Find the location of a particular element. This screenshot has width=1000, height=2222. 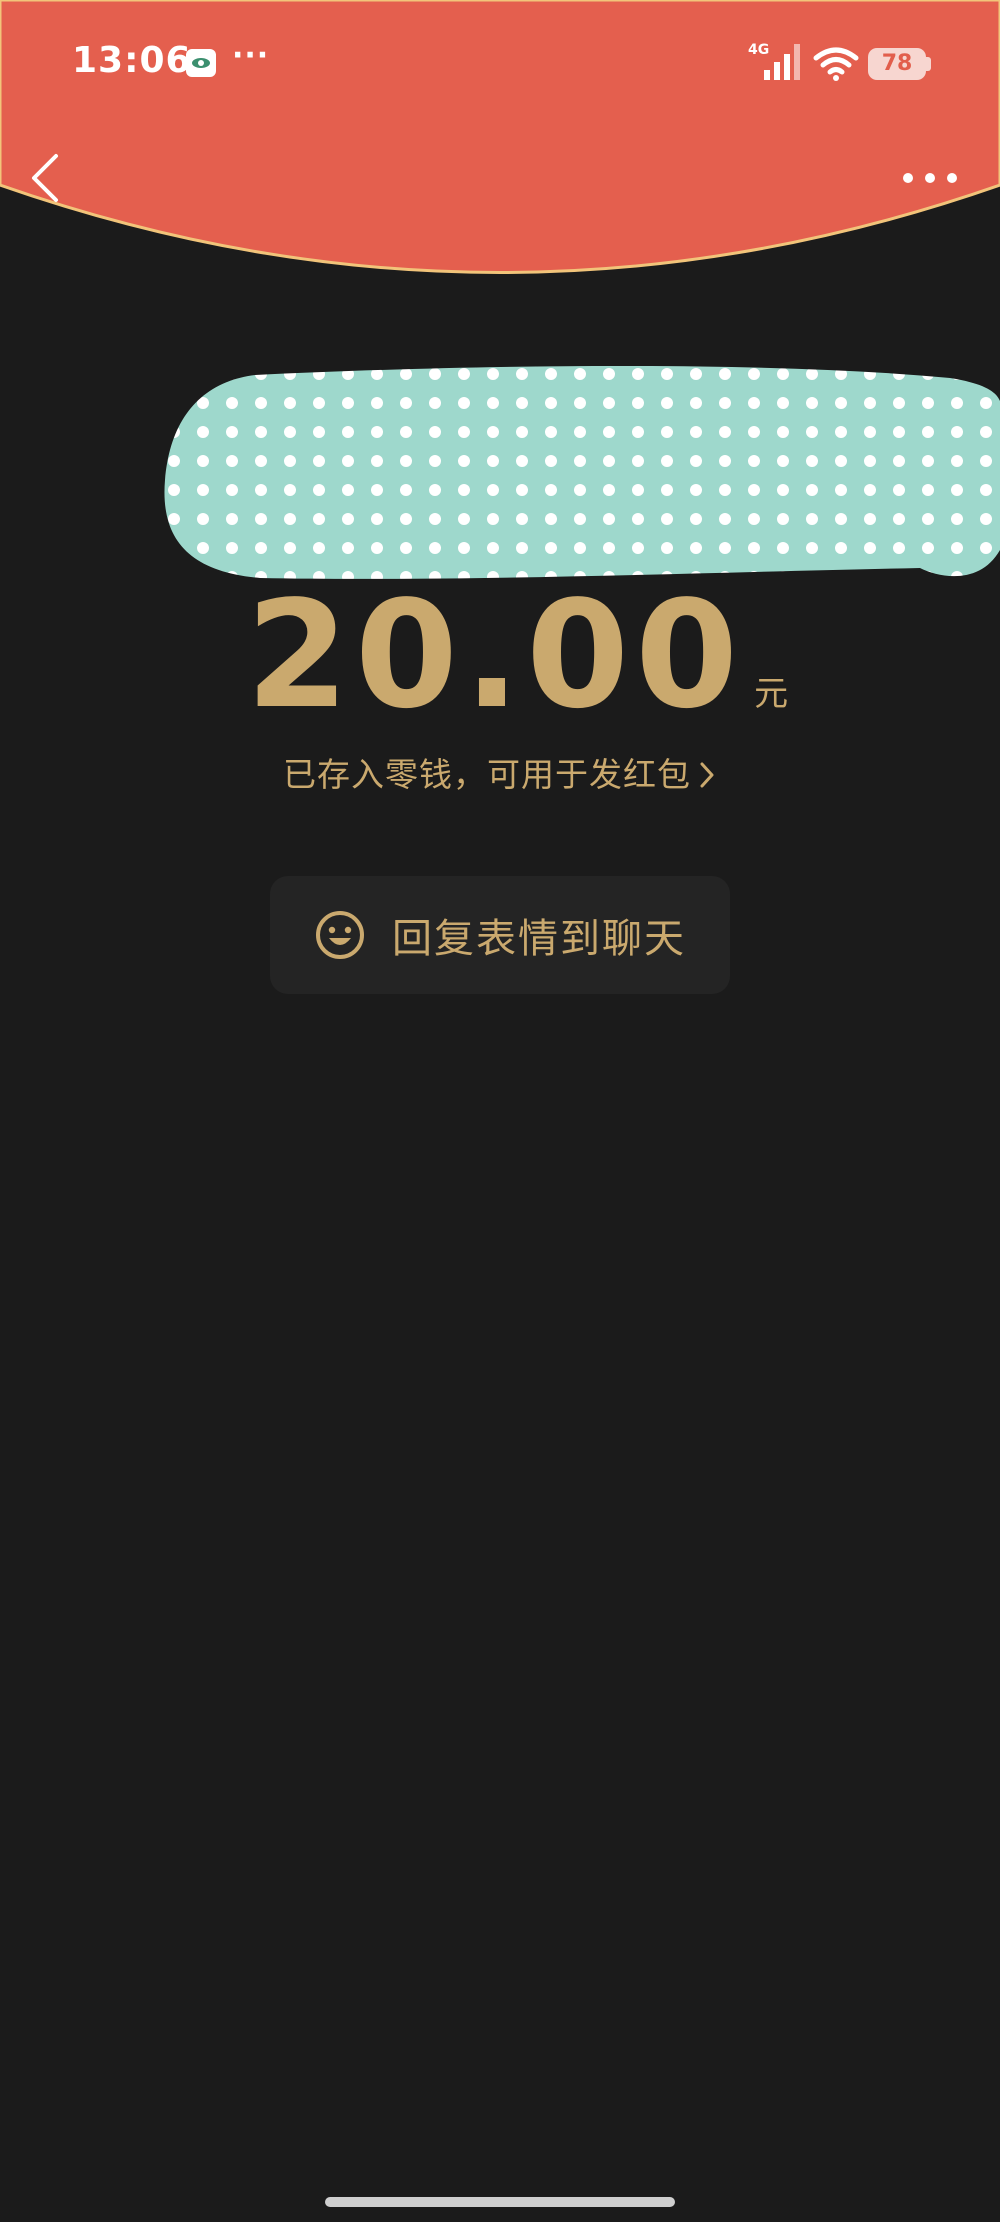

more-options-button is located at coordinates (930, 178).